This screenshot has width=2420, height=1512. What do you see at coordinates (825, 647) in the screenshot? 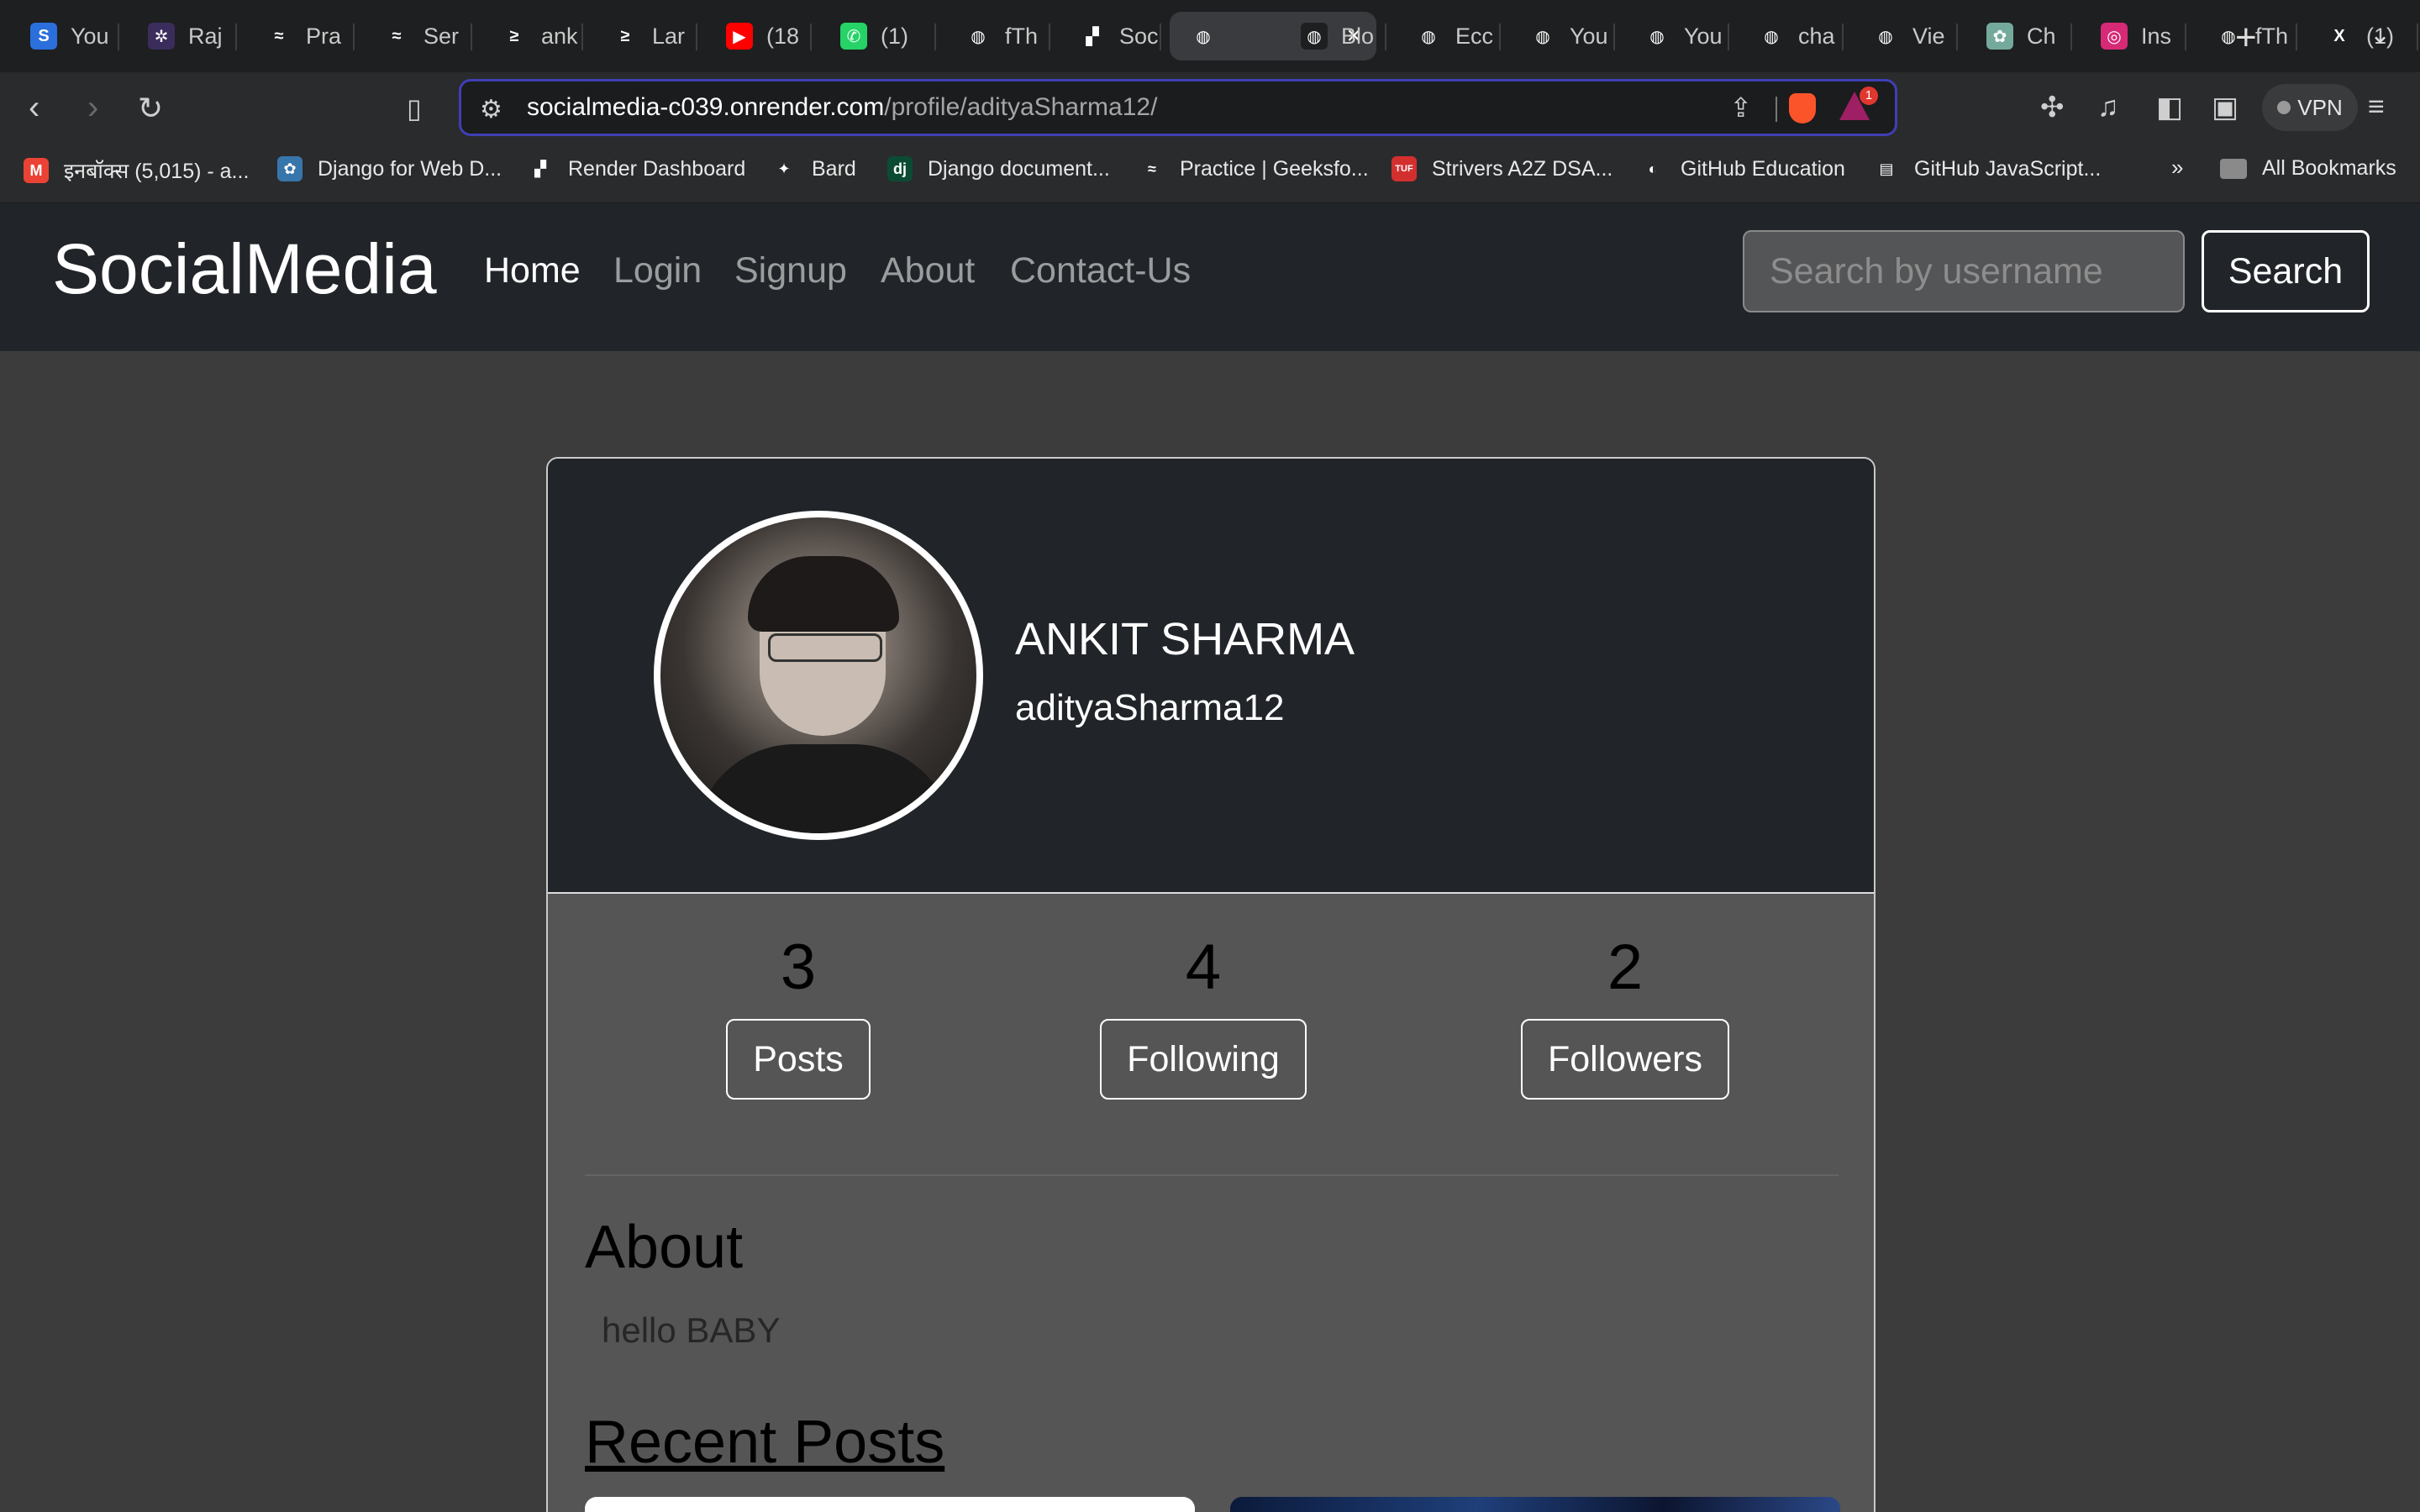
I see `avatar-glasses` at bounding box center [825, 647].